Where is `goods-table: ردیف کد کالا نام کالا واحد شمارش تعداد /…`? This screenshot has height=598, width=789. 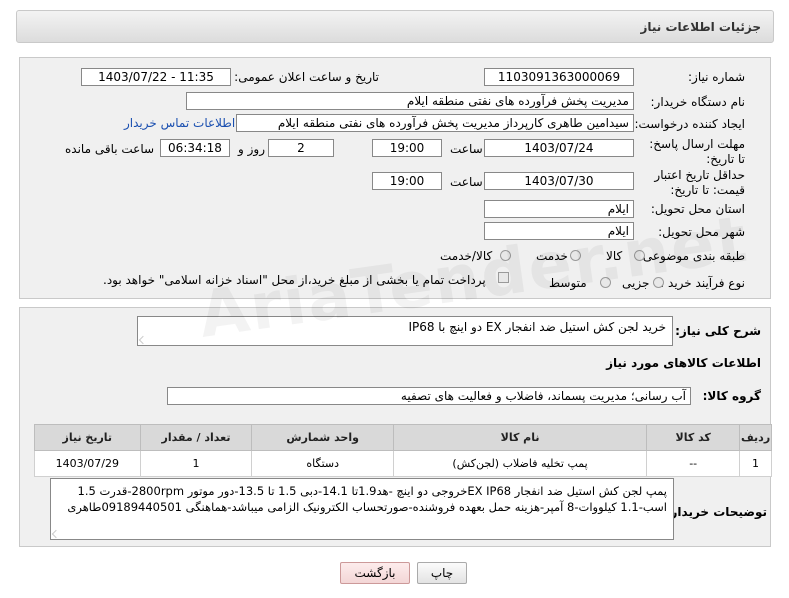 goods-table: ردیف کد کالا نام کالا واحد شمارش تعداد /… is located at coordinates (403, 450).